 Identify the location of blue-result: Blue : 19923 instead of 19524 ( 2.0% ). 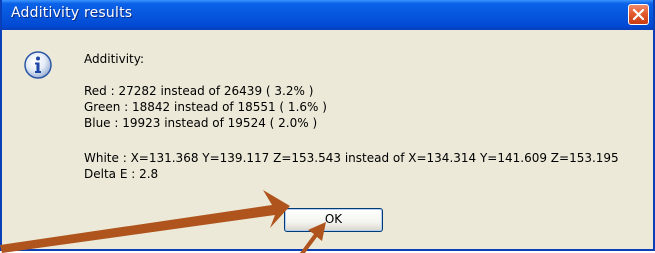
(201, 123).